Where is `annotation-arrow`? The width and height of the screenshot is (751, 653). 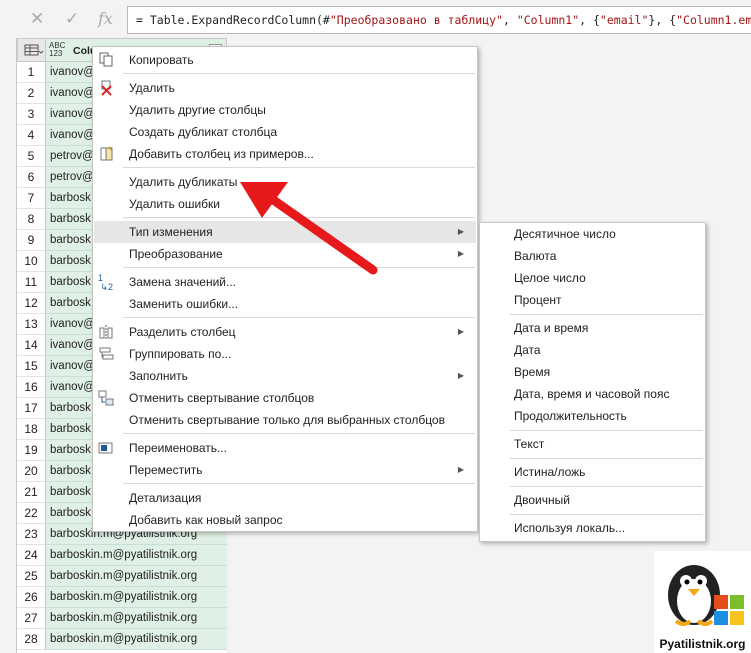
annotation-arrow is located at coordinates (309, 228).